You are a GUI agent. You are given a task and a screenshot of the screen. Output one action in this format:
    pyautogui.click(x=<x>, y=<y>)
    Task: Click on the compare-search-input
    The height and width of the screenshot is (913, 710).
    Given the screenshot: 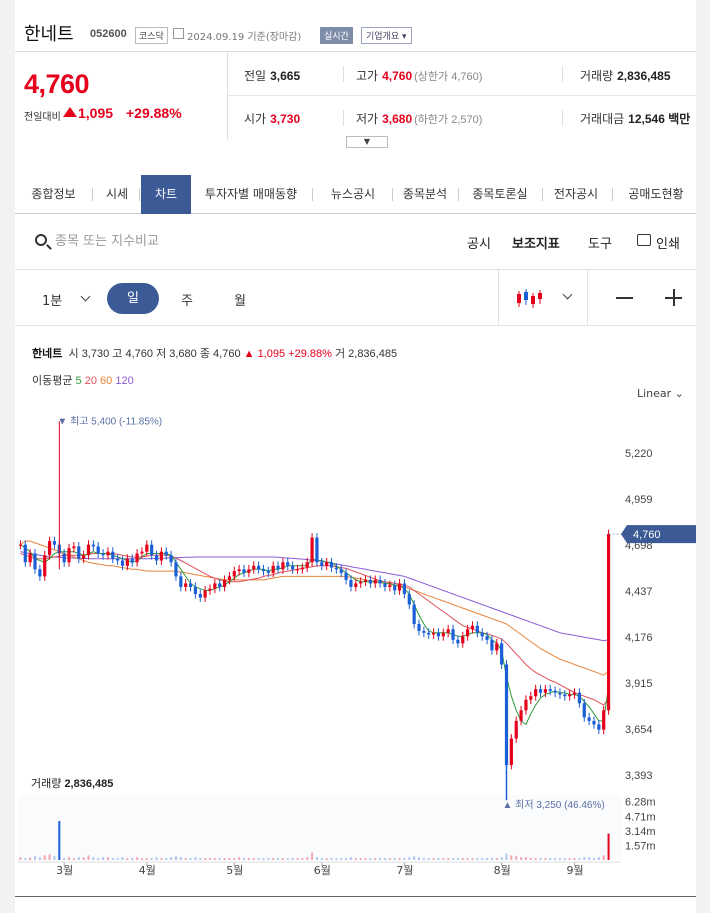 What is the action you would take?
    pyautogui.click(x=205, y=241)
    